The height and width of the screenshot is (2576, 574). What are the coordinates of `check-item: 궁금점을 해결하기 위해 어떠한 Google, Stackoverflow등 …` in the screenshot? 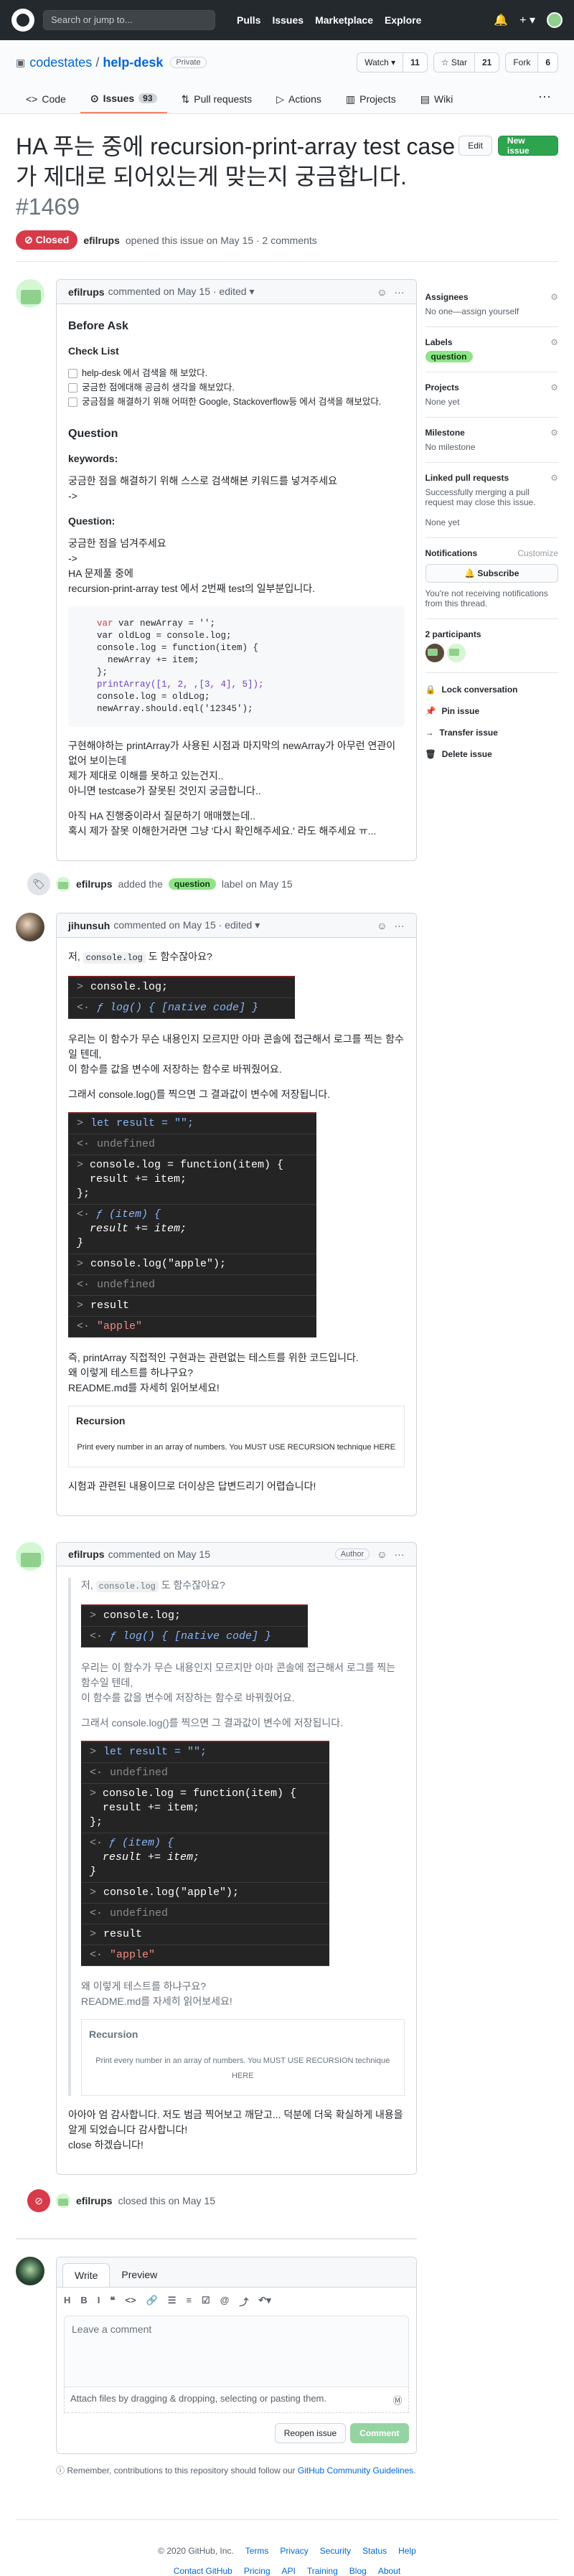 It's located at (237, 402).